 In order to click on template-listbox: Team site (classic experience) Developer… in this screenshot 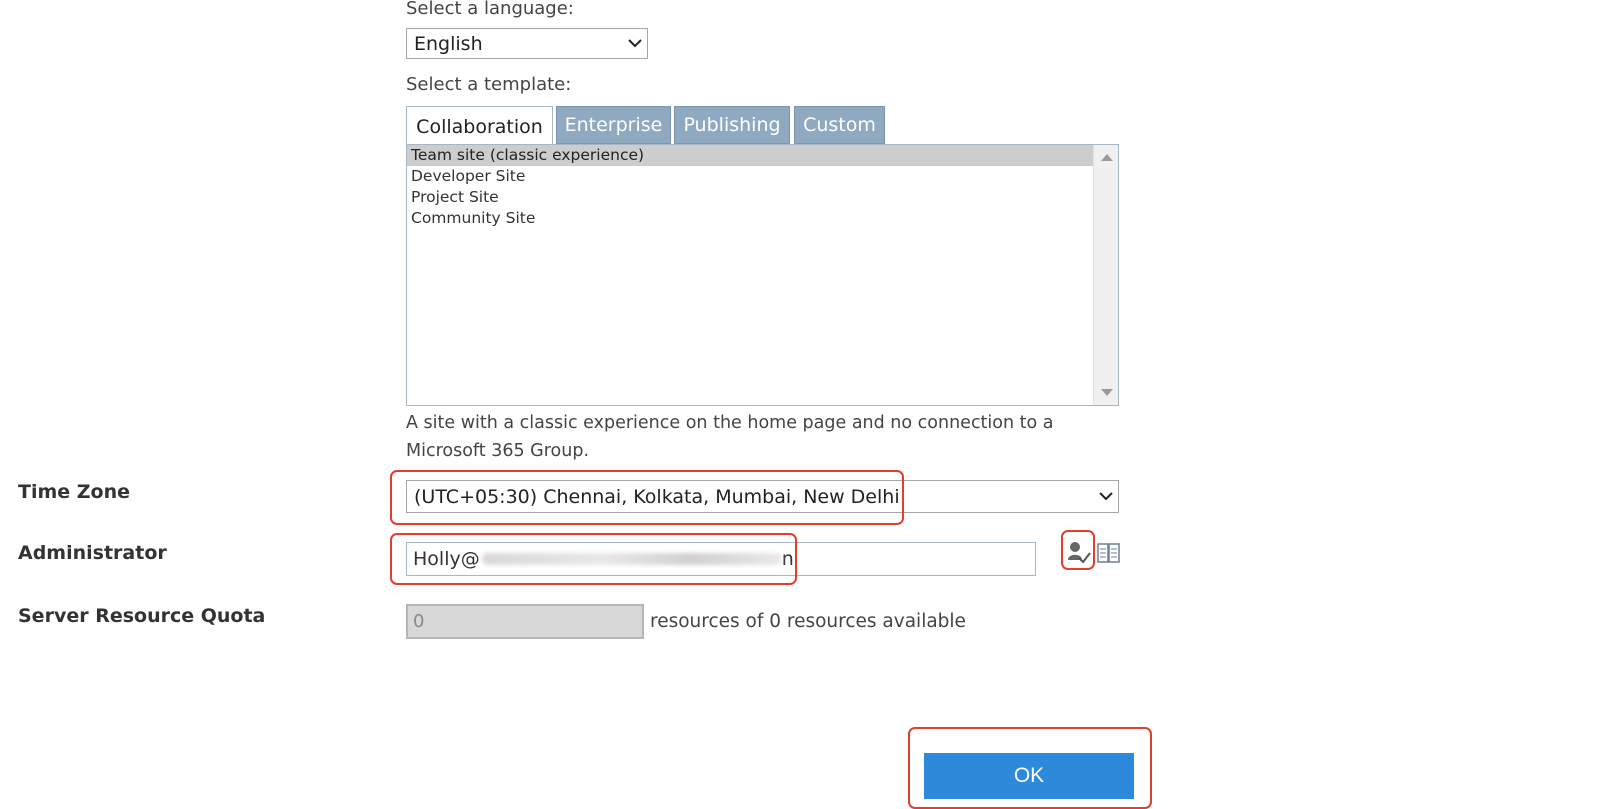, I will do `click(762, 275)`.